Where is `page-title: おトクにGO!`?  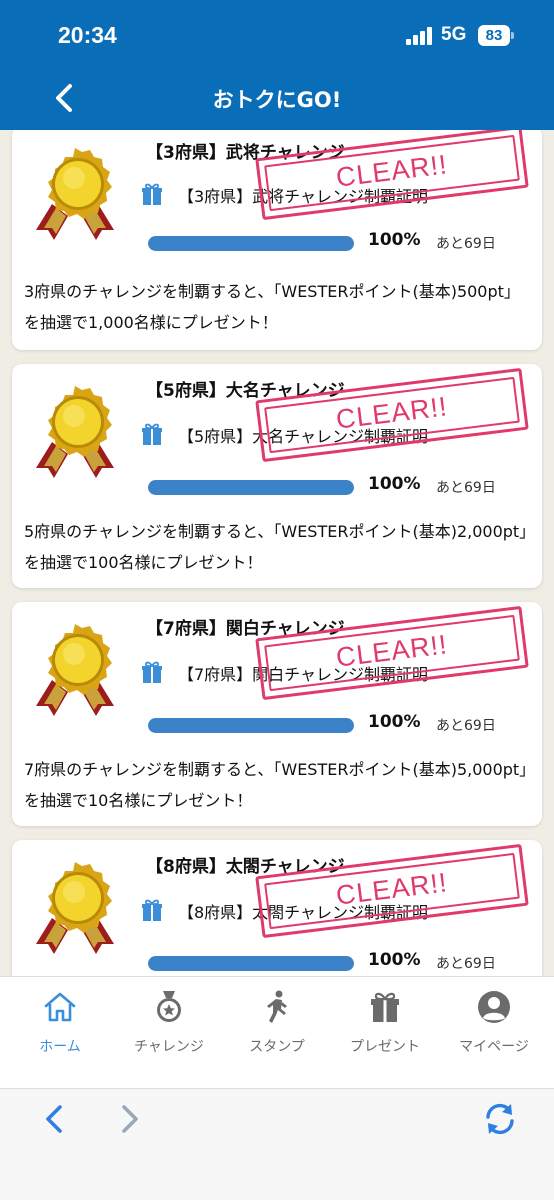 page-title: おトクにGO! is located at coordinates (277, 100).